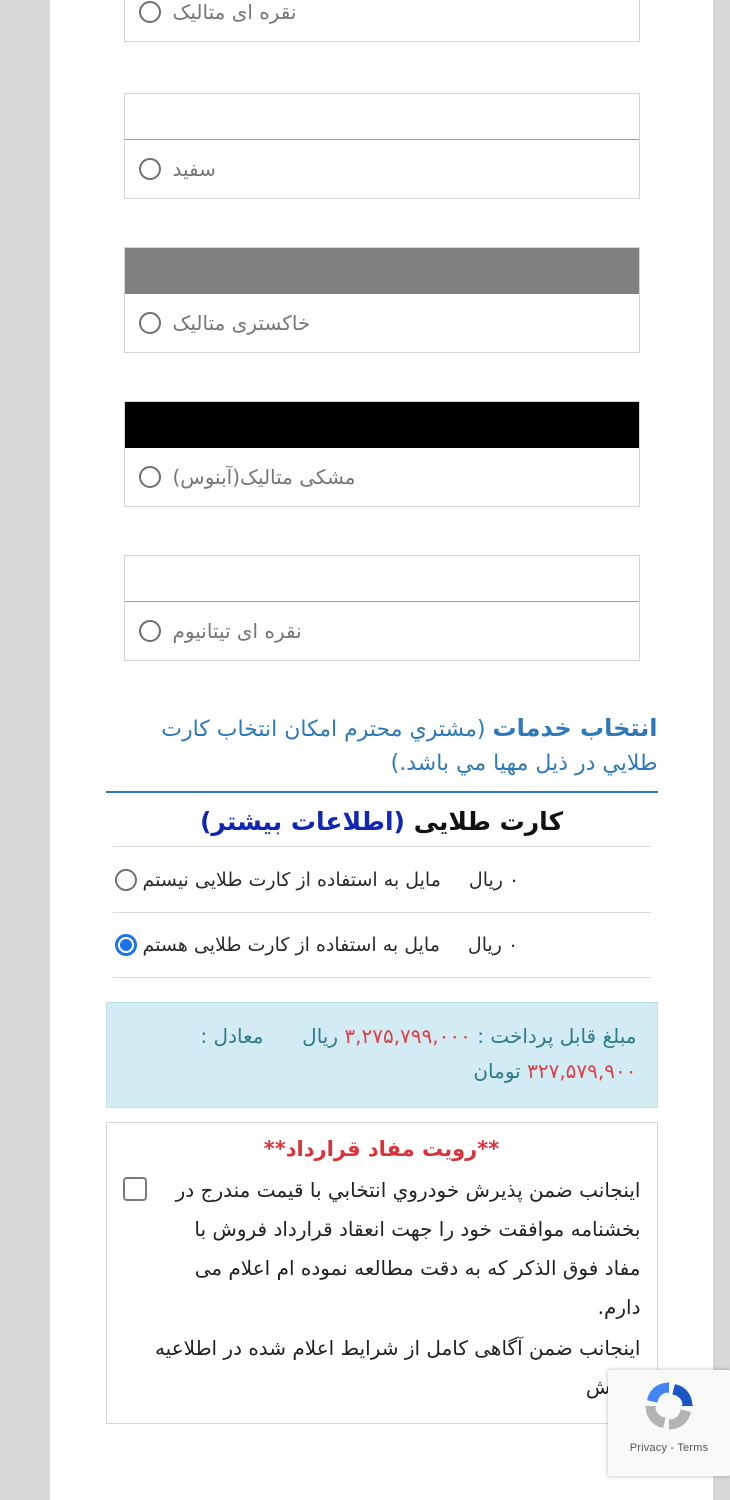  Describe the element at coordinates (381, 1149) in the screenshot. I see `contract-terms-title: **رویت مفاد قرارداد**` at that location.